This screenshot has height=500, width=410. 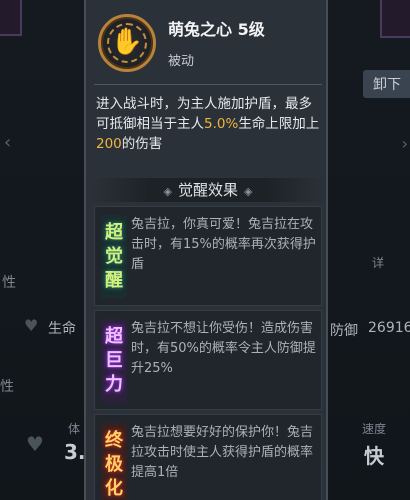 What do you see at coordinates (114, 361) in the screenshot?
I see `awaken-badge-2: 超巨力` at bounding box center [114, 361].